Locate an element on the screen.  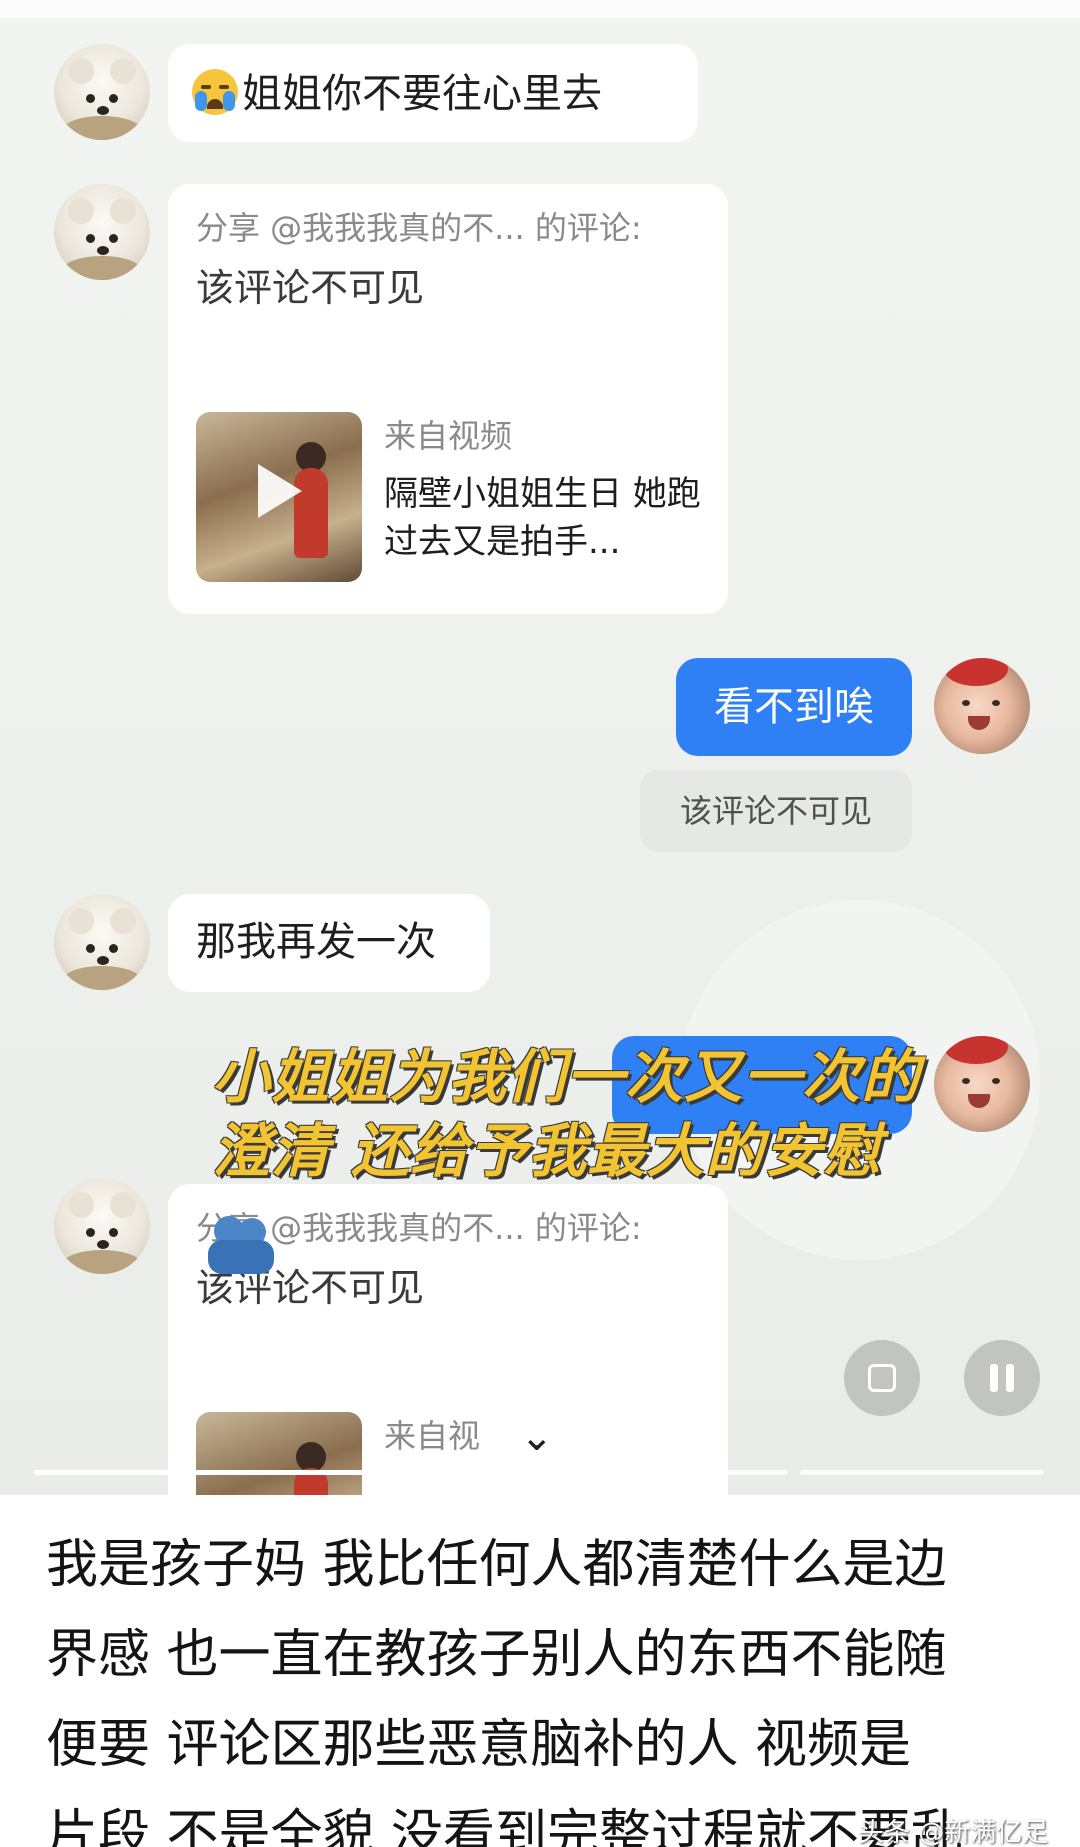
share-header: 分享 @我我我真的不... 的评论: is located at coordinates (419, 228).